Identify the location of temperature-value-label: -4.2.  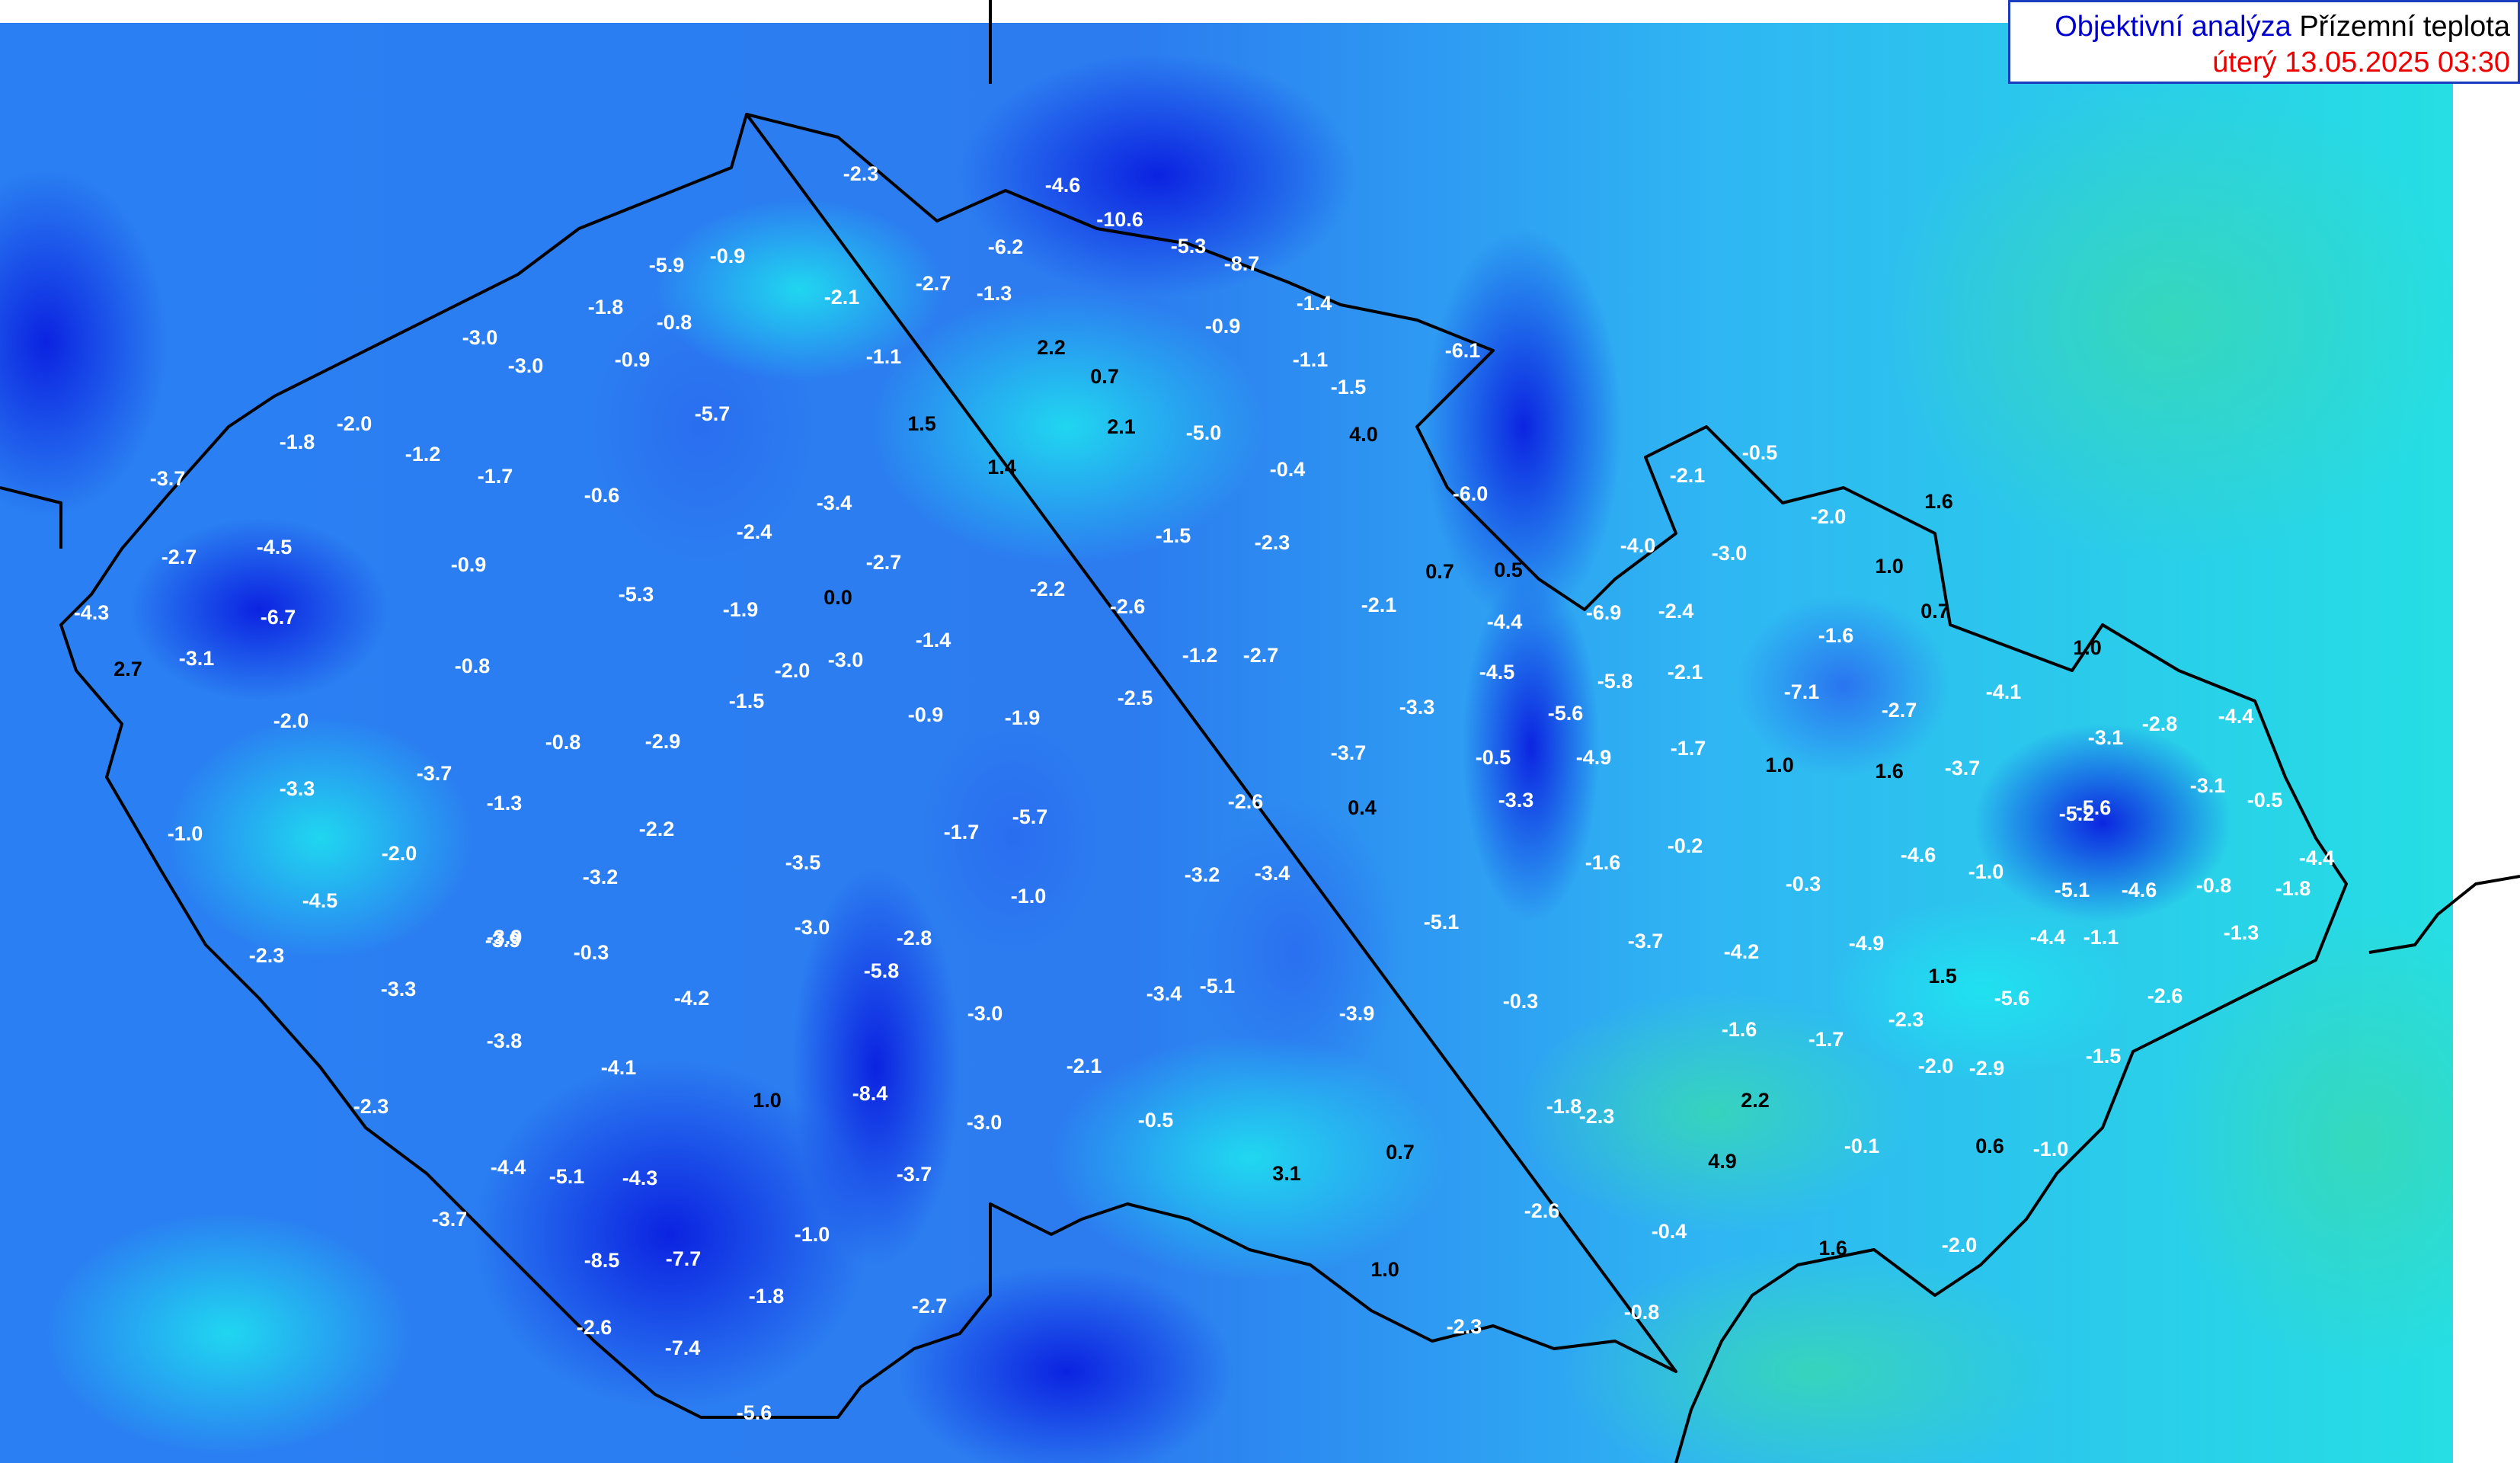
(692, 998).